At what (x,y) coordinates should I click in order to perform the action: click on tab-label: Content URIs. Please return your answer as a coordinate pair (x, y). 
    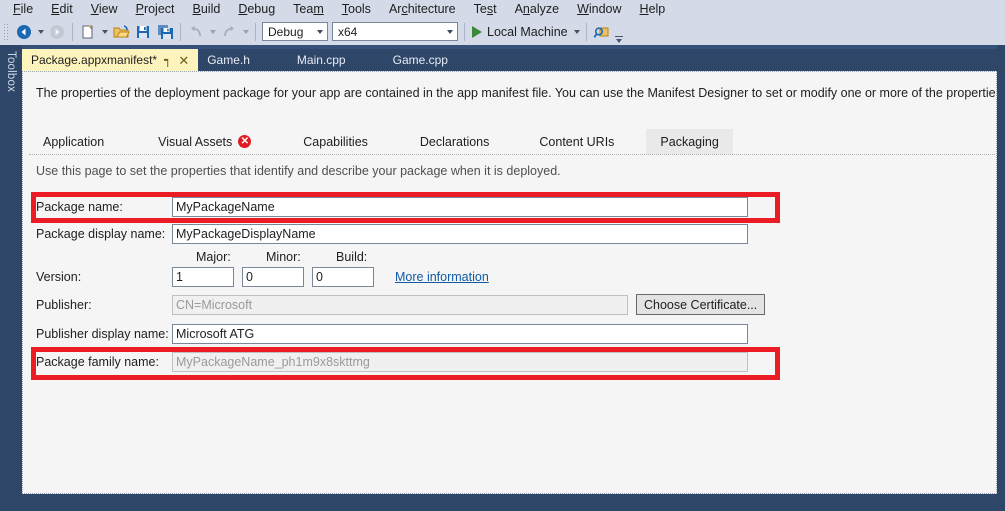
    Looking at the image, I should click on (577, 141).